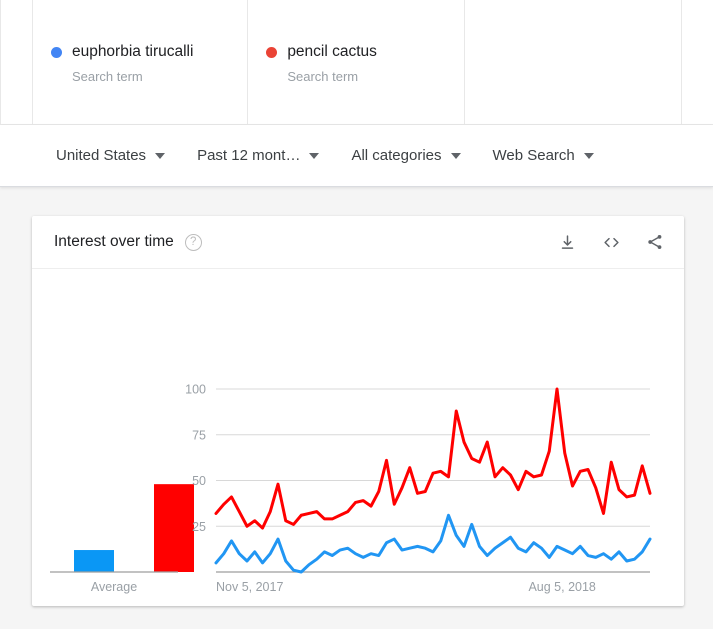  I want to click on embed-icon, so click(611, 242).